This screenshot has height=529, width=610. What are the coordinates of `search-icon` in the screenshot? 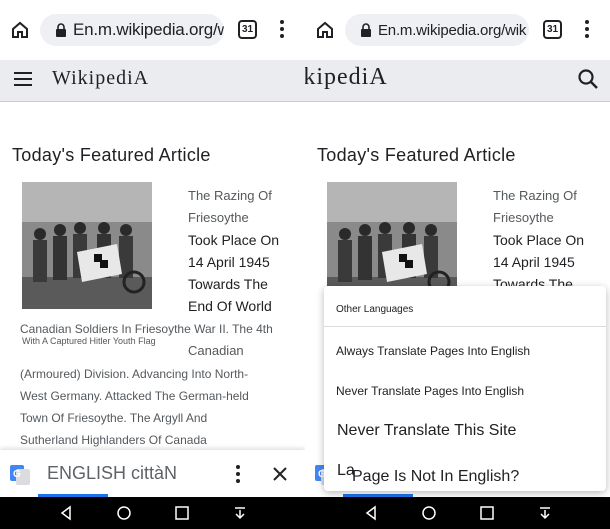 It's located at (588, 79).